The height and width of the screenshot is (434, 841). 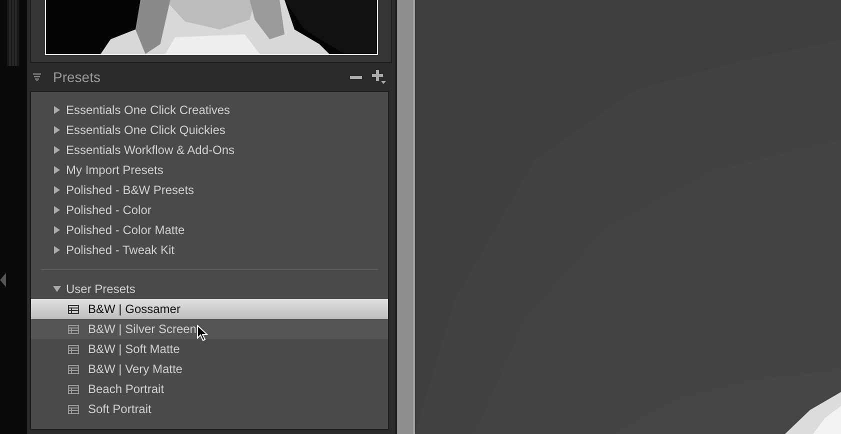 What do you see at coordinates (115, 170) in the screenshot?
I see `folder-name: My Import Presets` at bounding box center [115, 170].